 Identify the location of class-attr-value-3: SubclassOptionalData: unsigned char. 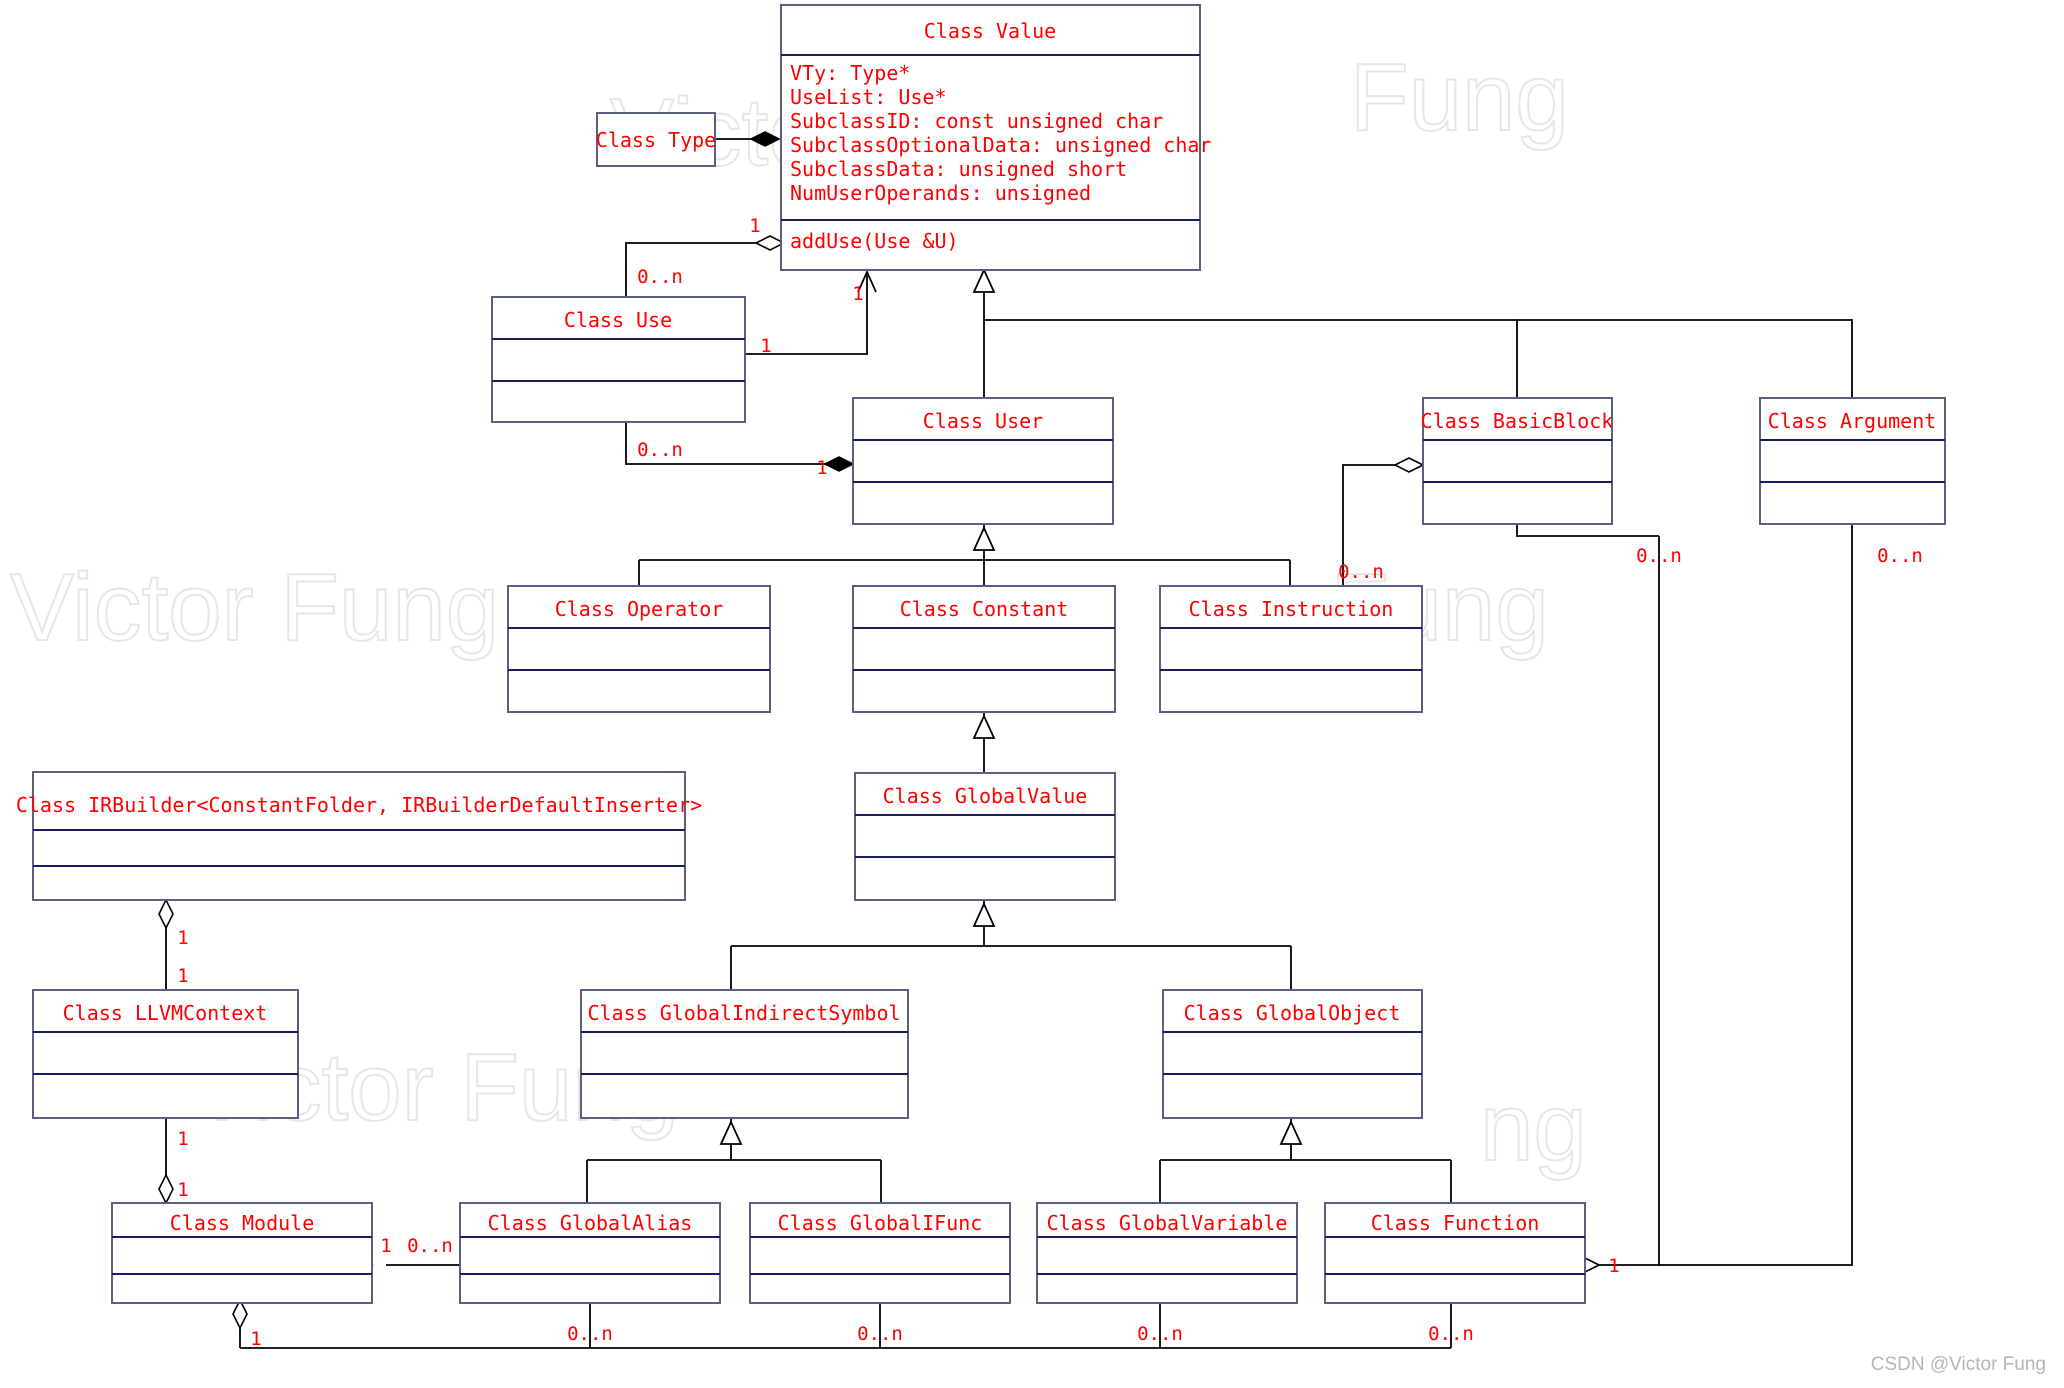
(1000, 145).